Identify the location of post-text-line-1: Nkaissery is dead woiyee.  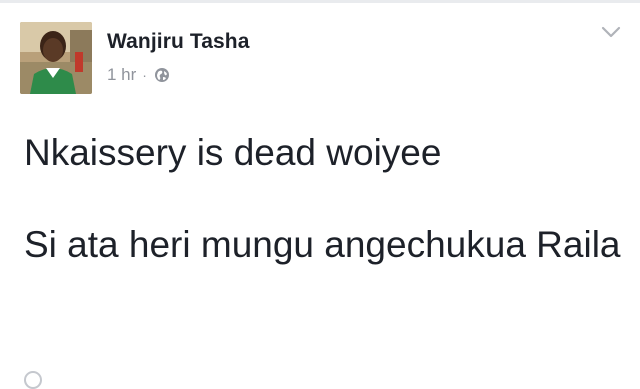
(233, 152).